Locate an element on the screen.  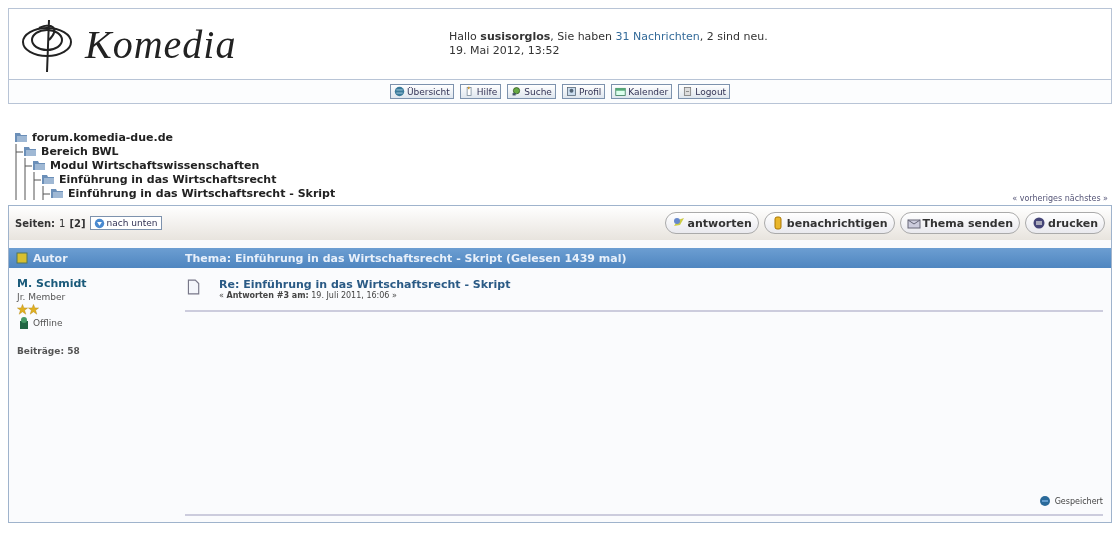
action-button: antworten is located at coordinates (711, 223).